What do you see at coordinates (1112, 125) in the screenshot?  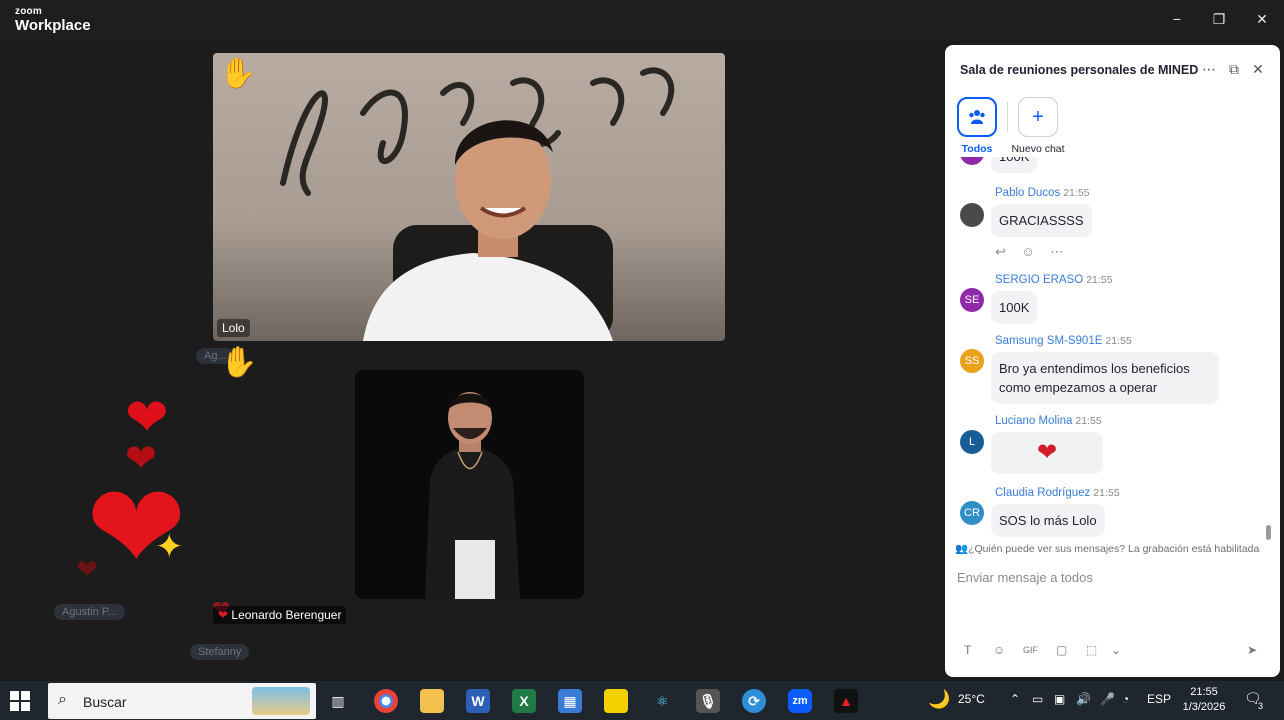 I see `chat-tabs: + Todos Nuevo chat` at bounding box center [1112, 125].